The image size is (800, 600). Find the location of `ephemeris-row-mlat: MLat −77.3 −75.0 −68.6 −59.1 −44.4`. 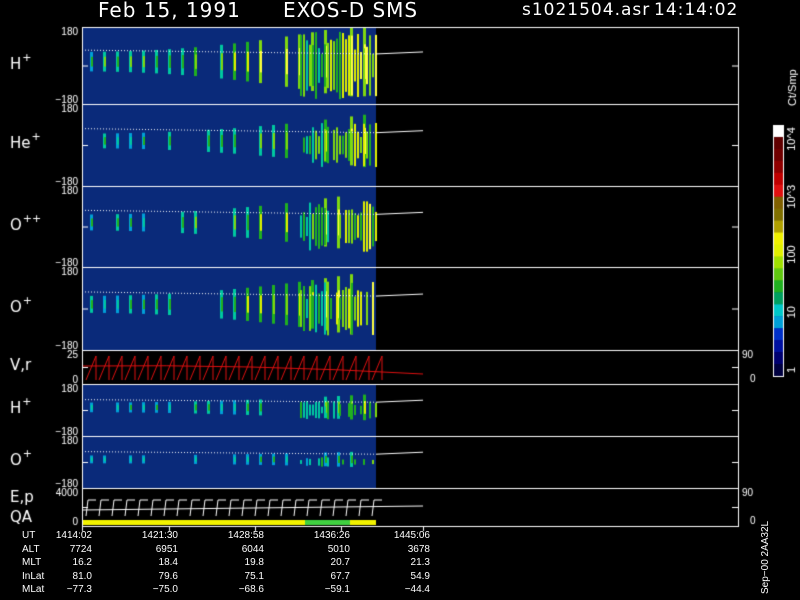

ephemeris-row-mlat: MLat −77.3 −75.0 −68.6 −59.1 −44.4 is located at coordinates (240, 590).